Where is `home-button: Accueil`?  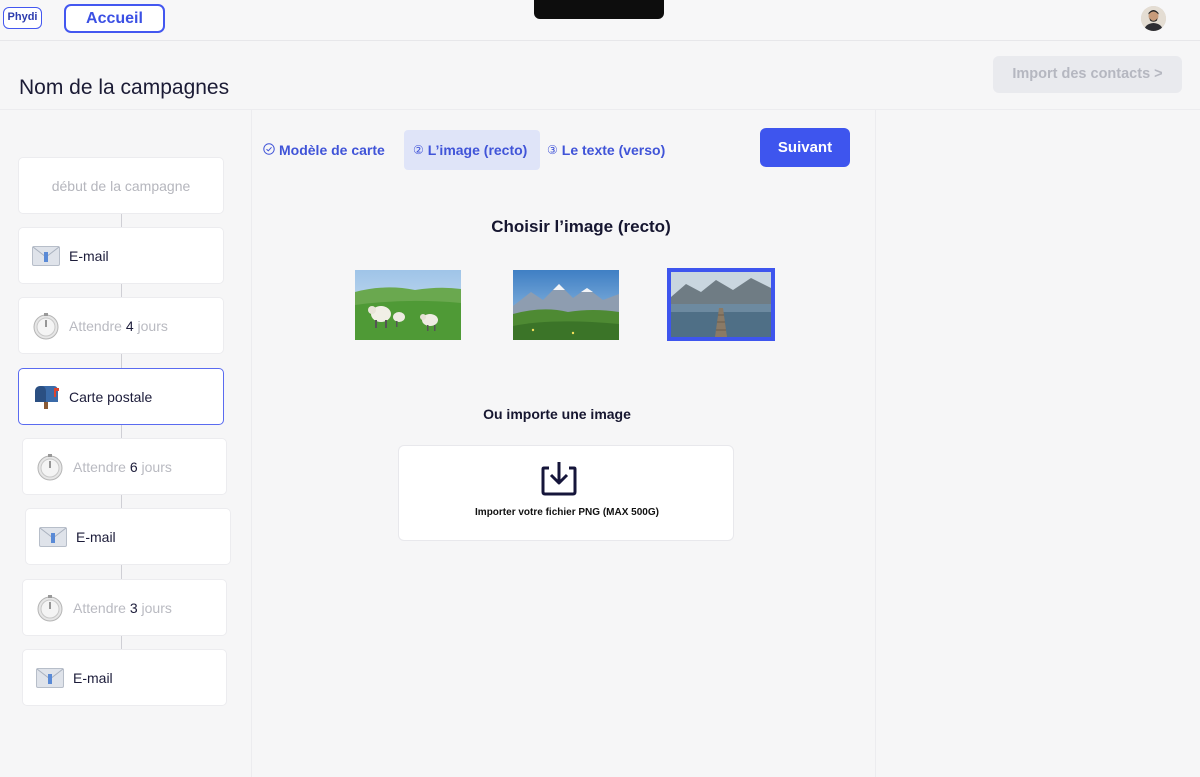 home-button: Accueil is located at coordinates (114, 18).